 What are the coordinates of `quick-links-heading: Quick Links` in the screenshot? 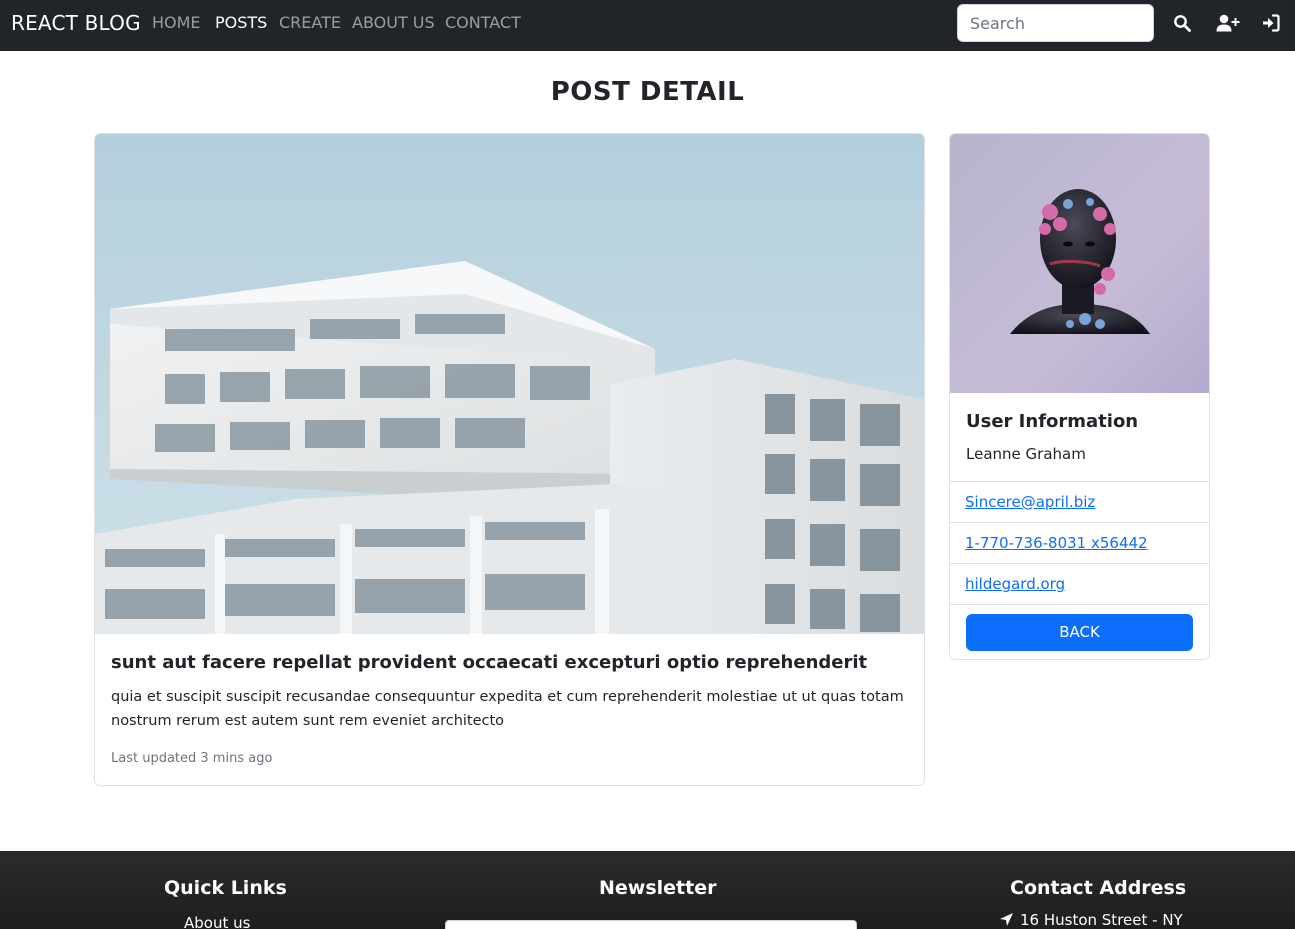 It's located at (225, 888).